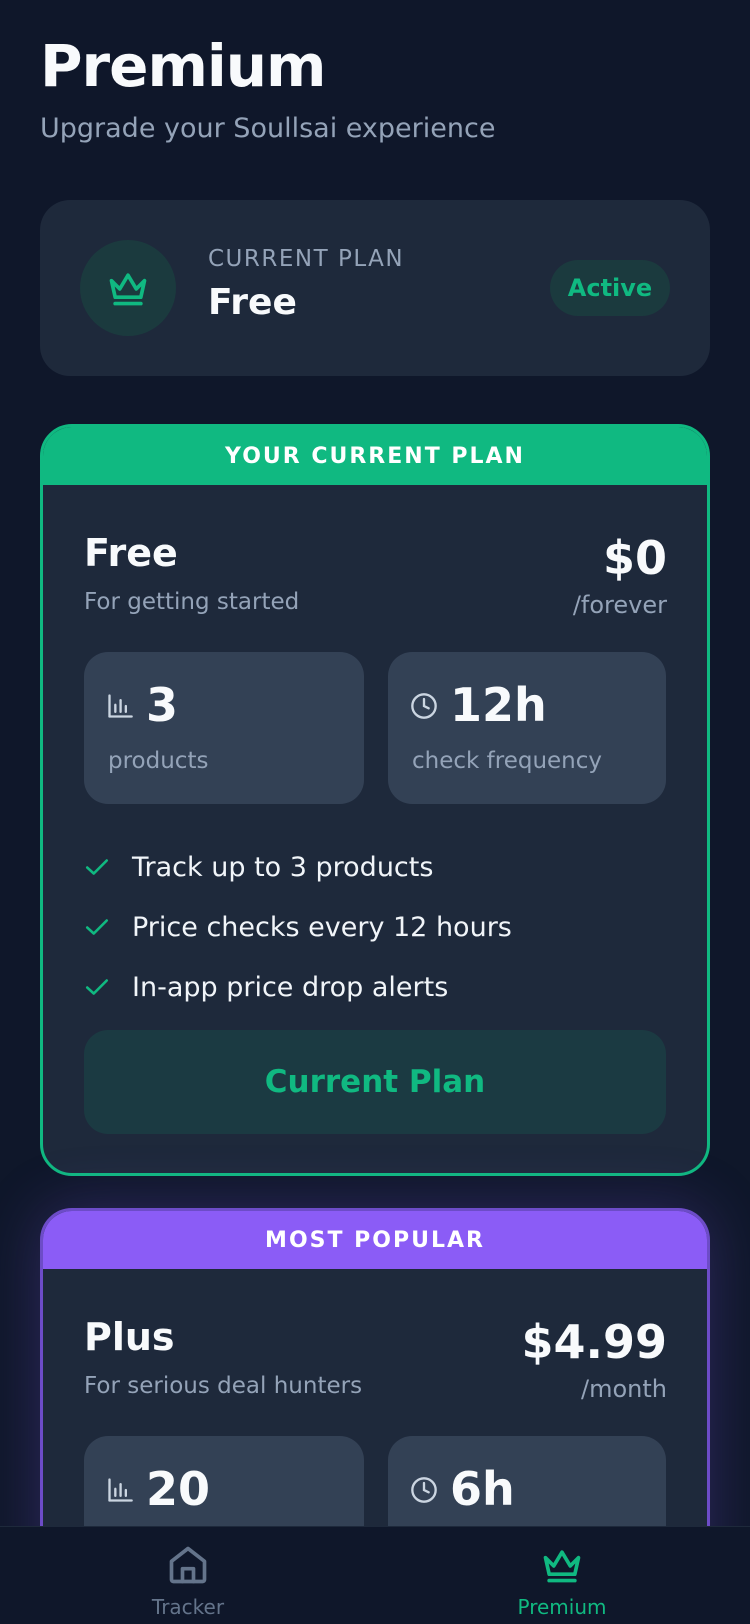 The image size is (750, 1624). What do you see at coordinates (375, 1240) in the screenshot?
I see `plan-ribbon: MOST POPULAR` at bounding box center [375, 1240].